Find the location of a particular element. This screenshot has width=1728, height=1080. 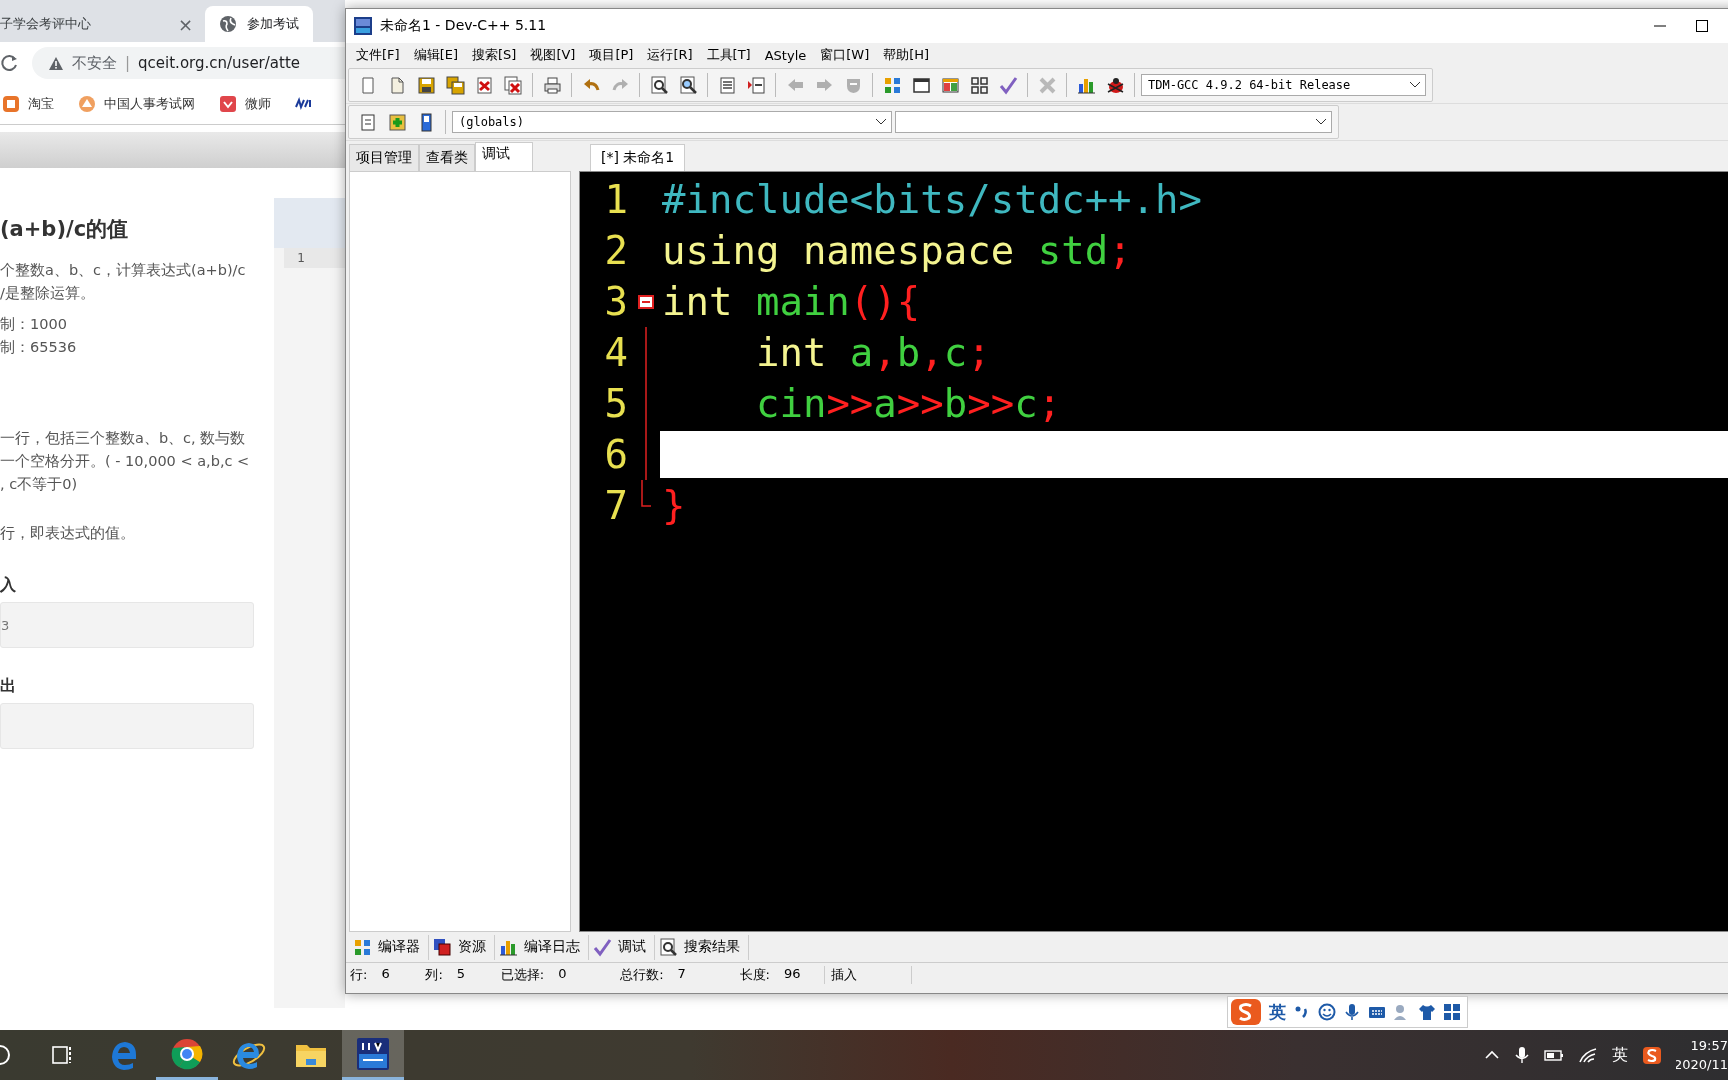

bookmark-link: 淘宝 is located at coordinates (41, 104).